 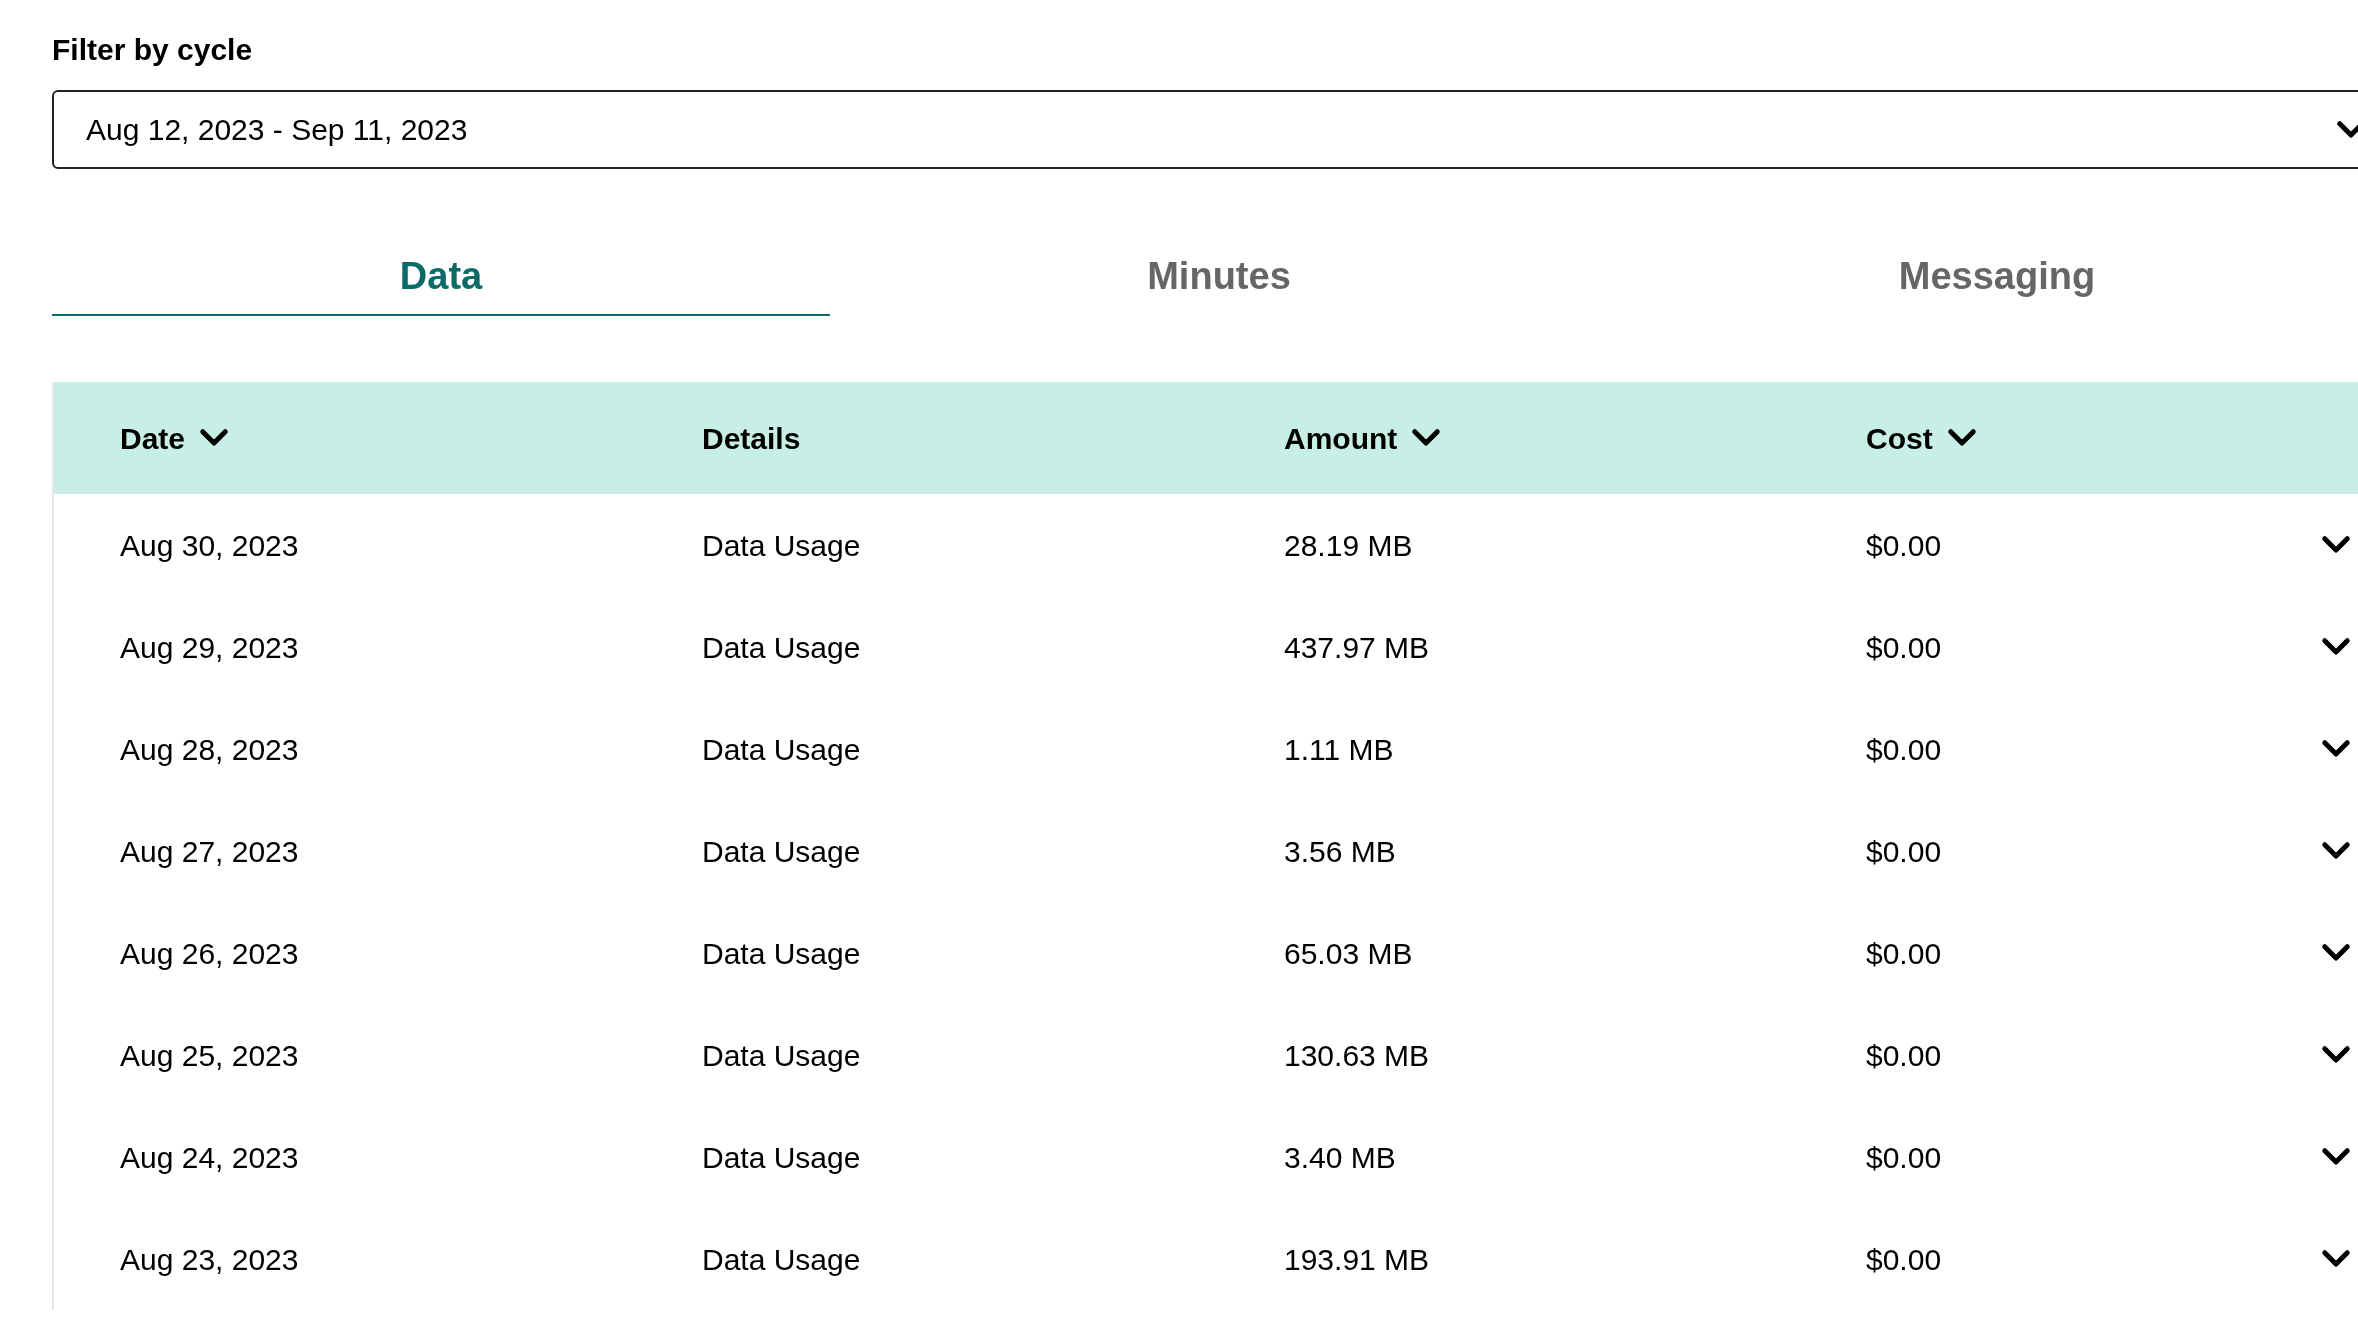 What do you see at coordinates (1219, 277) in the screenshot?
I see `tab: Minutes` at bounding box center [1219, 277].